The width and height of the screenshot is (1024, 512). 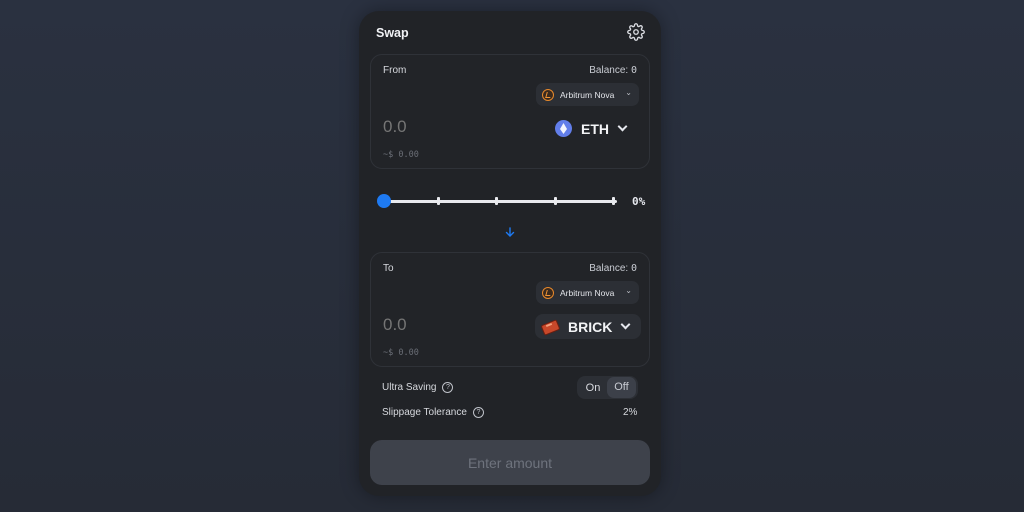 I want to click on ultra-saving-row: Ultra Saving ?, so click(x=418, y=387).